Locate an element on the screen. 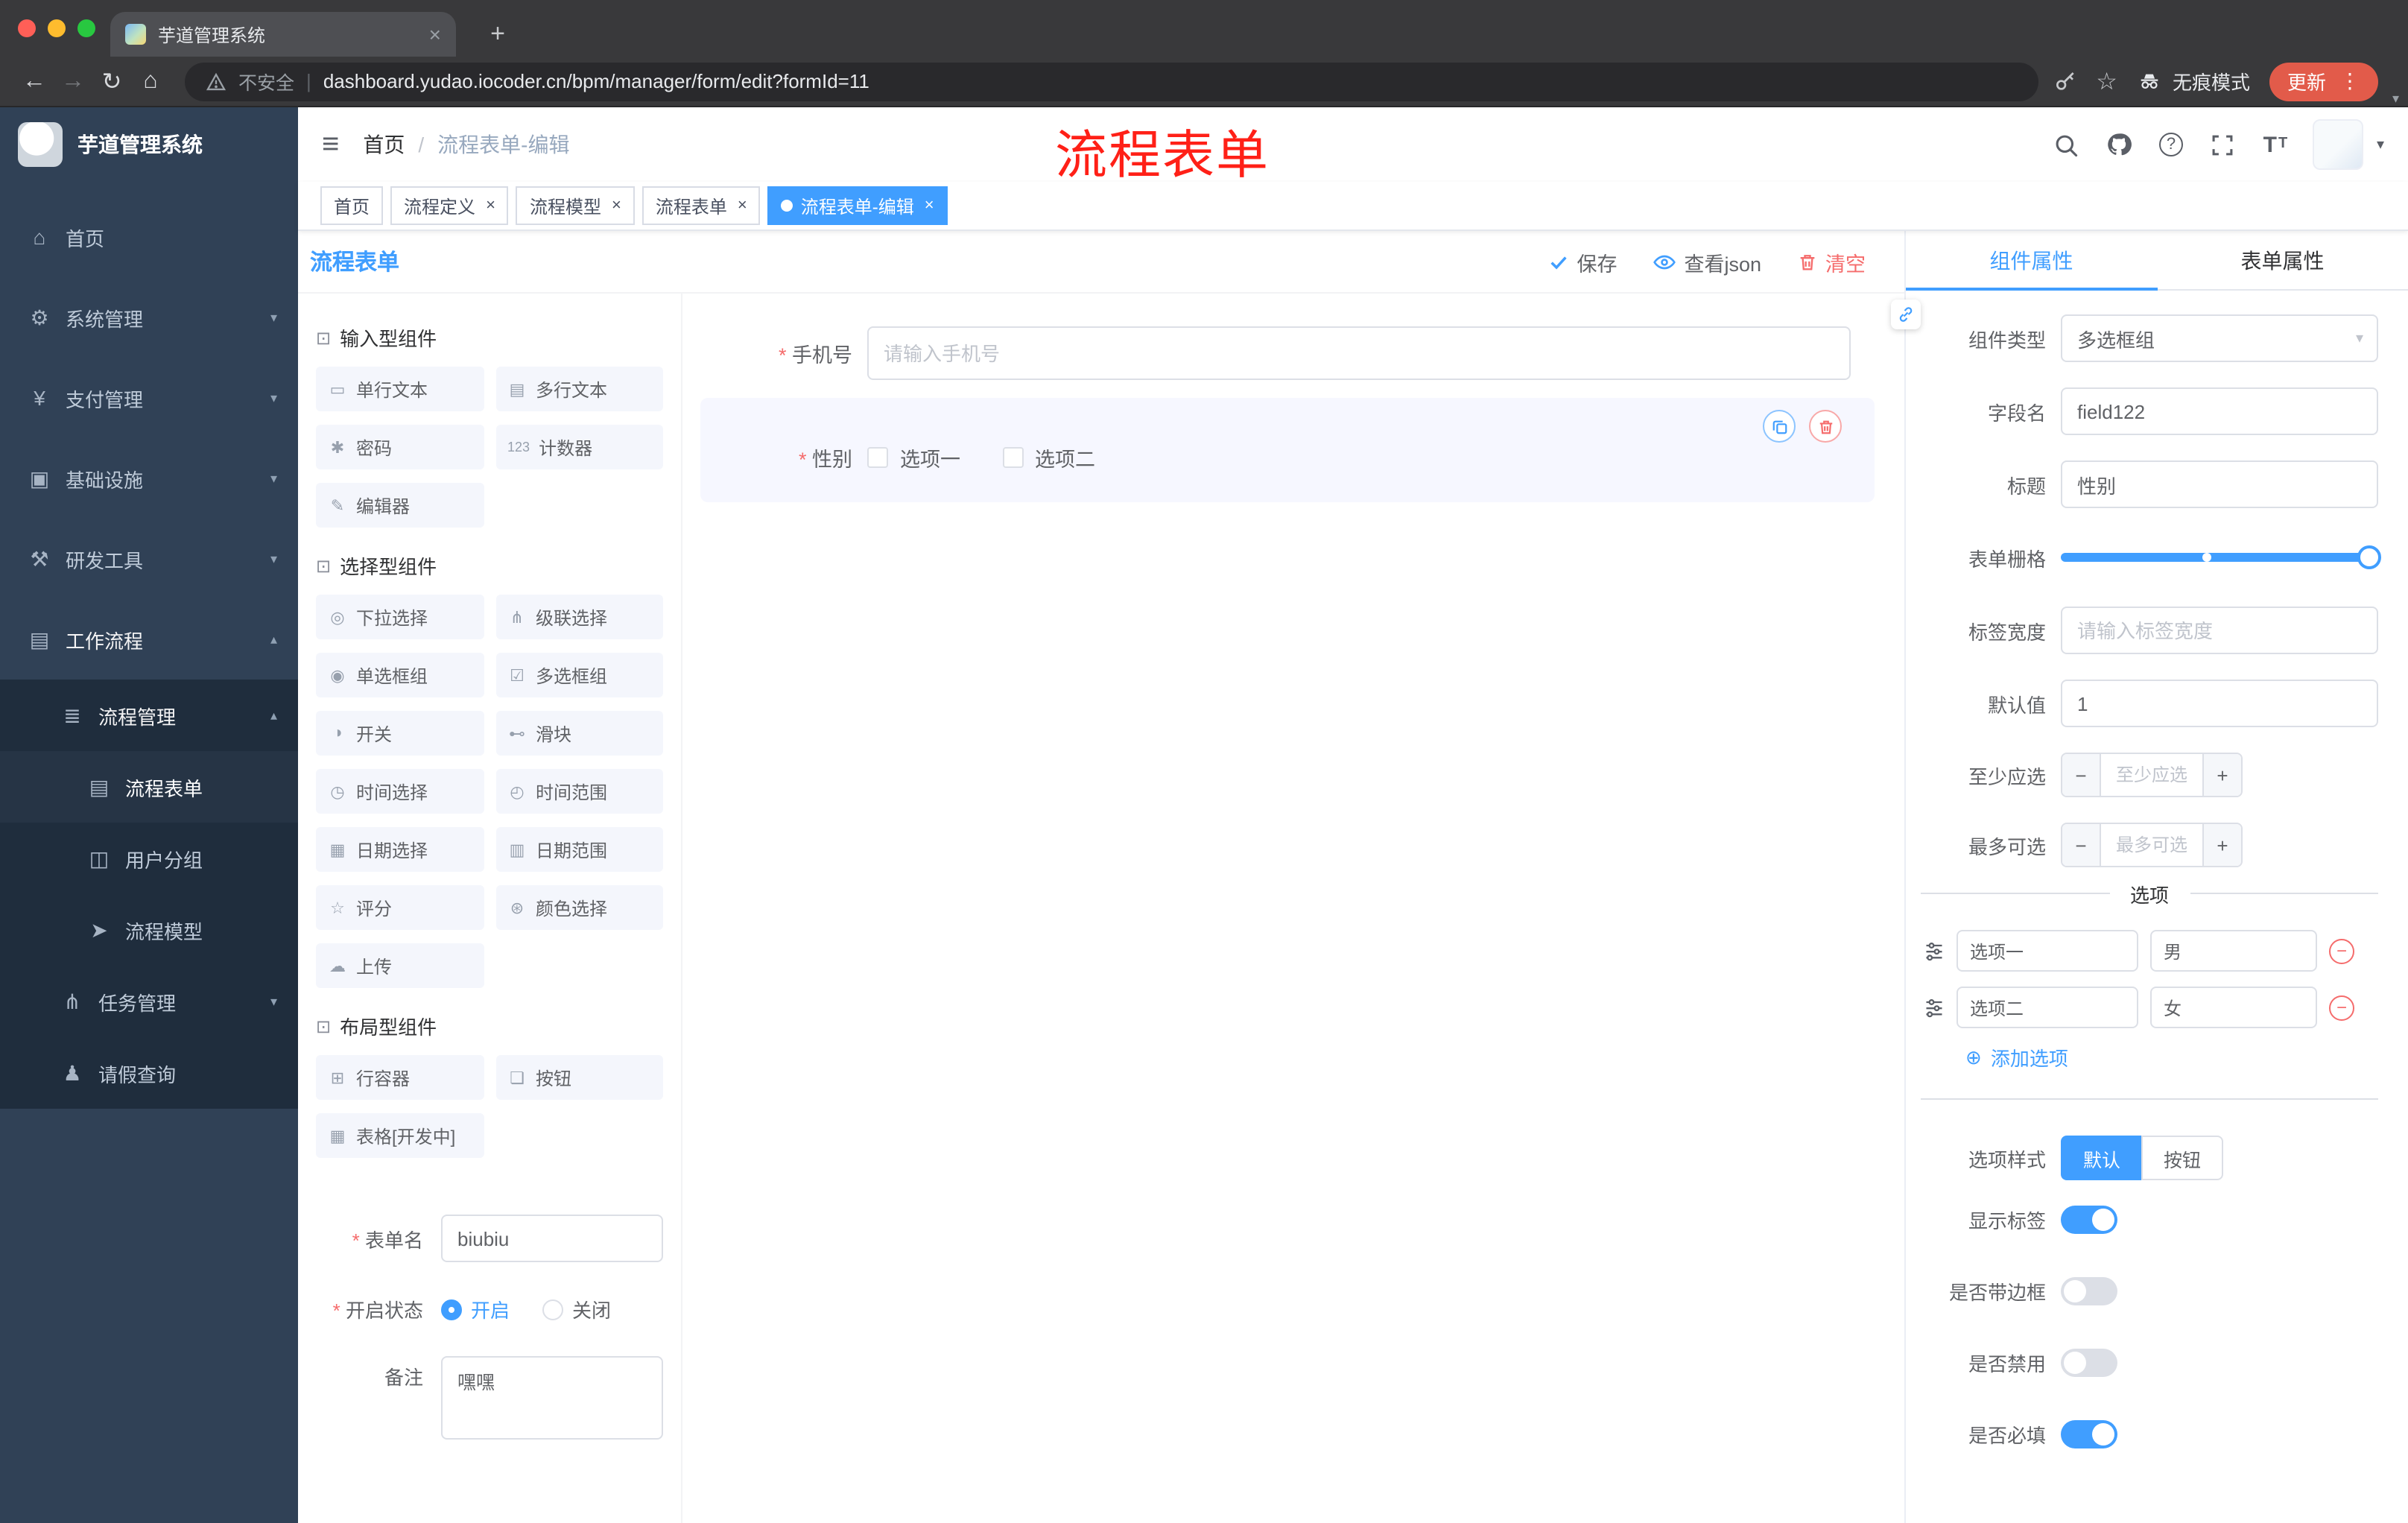 Image resolution: width=2408 pixels, height=1523 pixels. palette-item-checkbox-group: ☑ 多选框组 is located at coordinates (579, 675).